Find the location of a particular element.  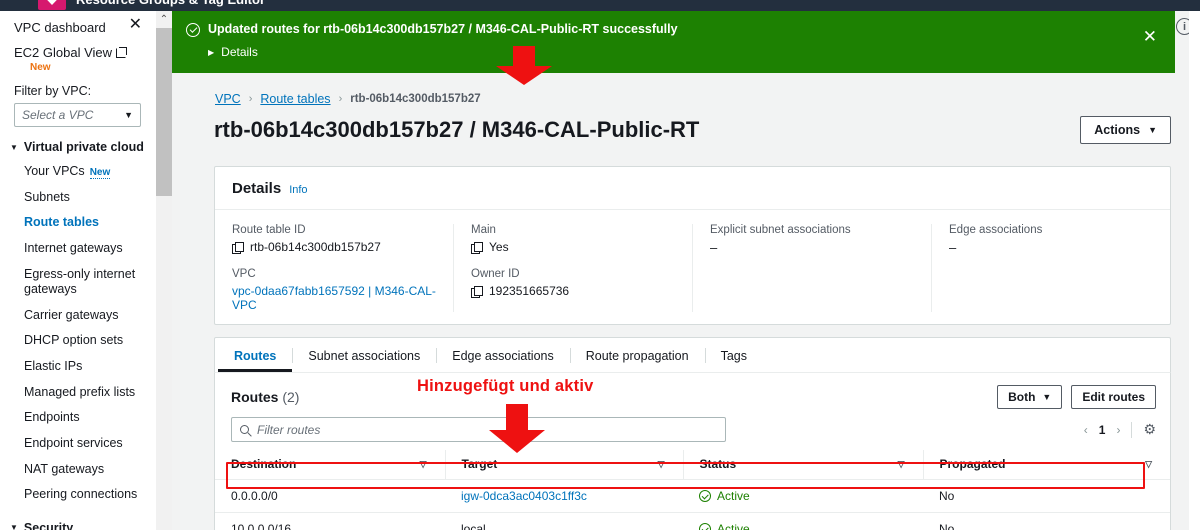

sidebar-scrollbar: ⌃ is located at coordinates (164, 270).